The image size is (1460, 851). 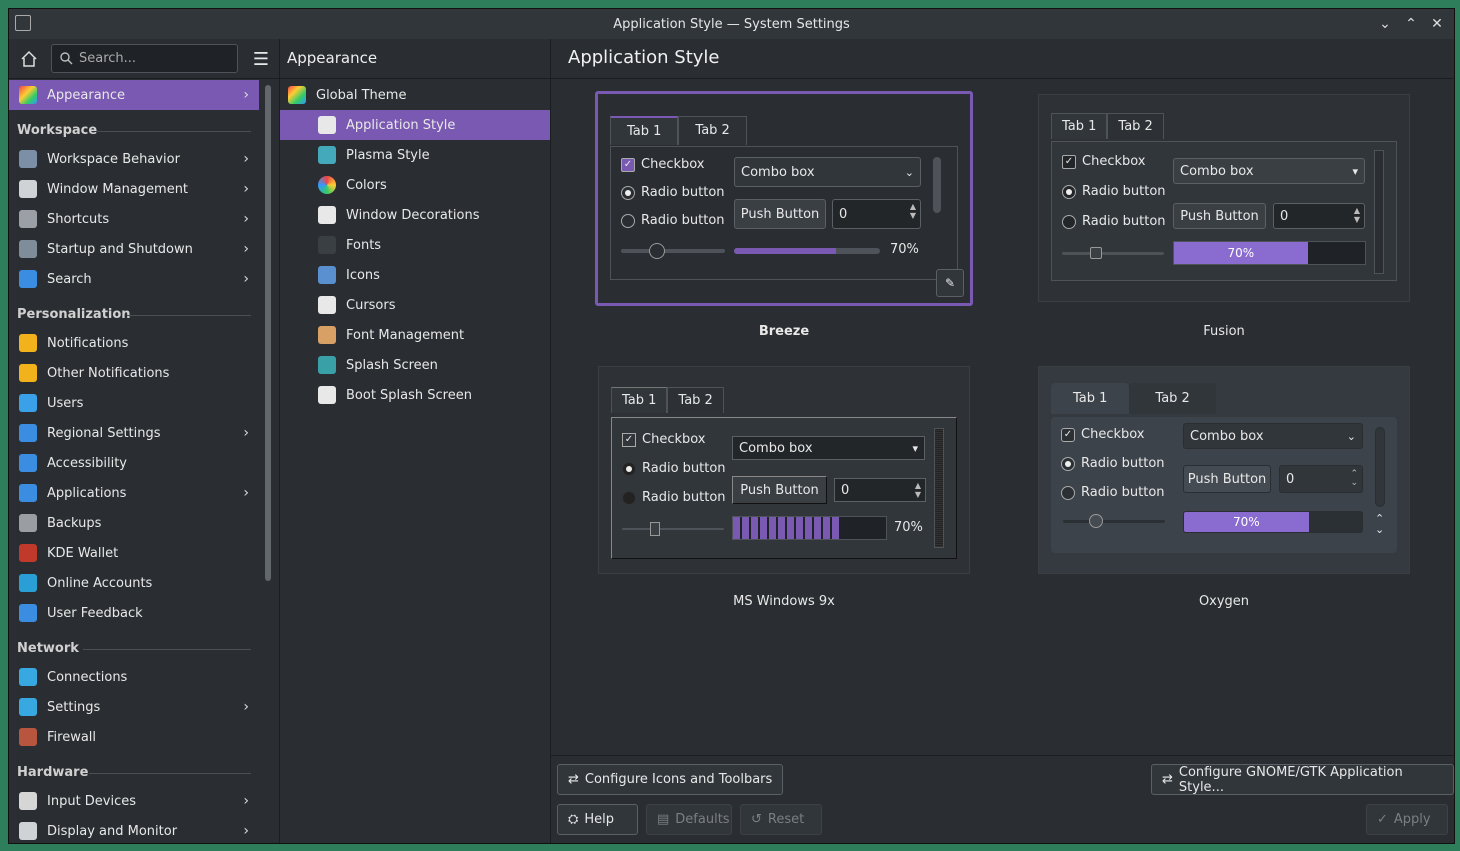 I want to click on sidebar-item: Other Notifications, so click(x=134, y=373).